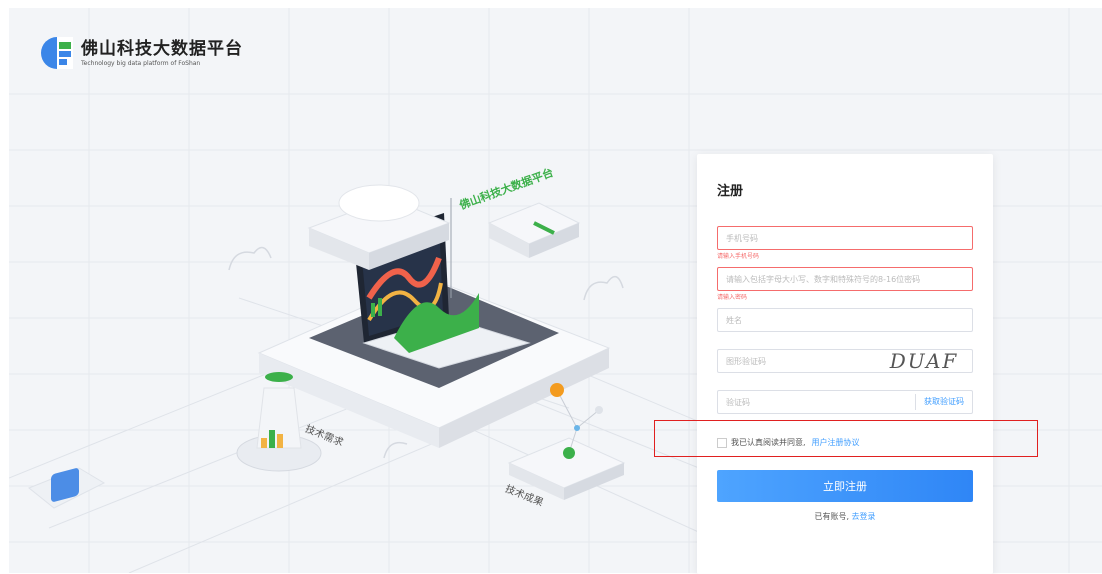  I want to click on phone-input, so click(845, 238).